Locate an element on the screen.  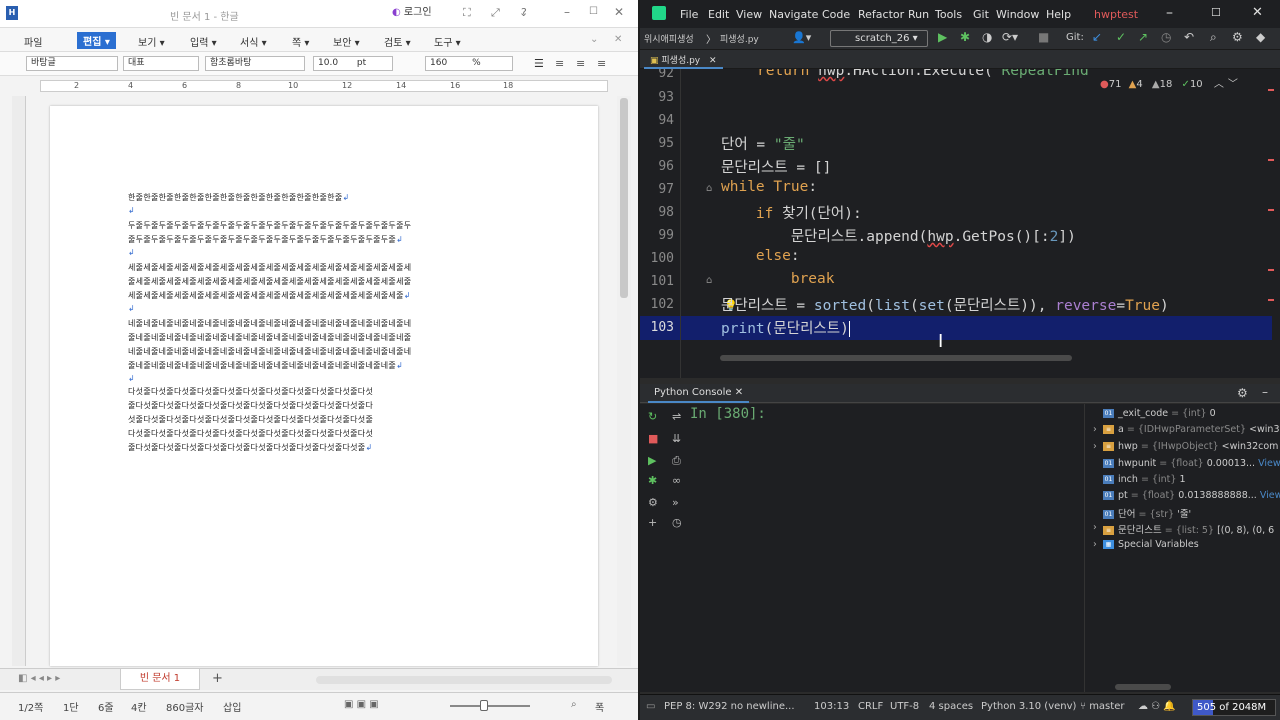
console-settings-icon: ⚙ is located at coordinates (1242, 393).